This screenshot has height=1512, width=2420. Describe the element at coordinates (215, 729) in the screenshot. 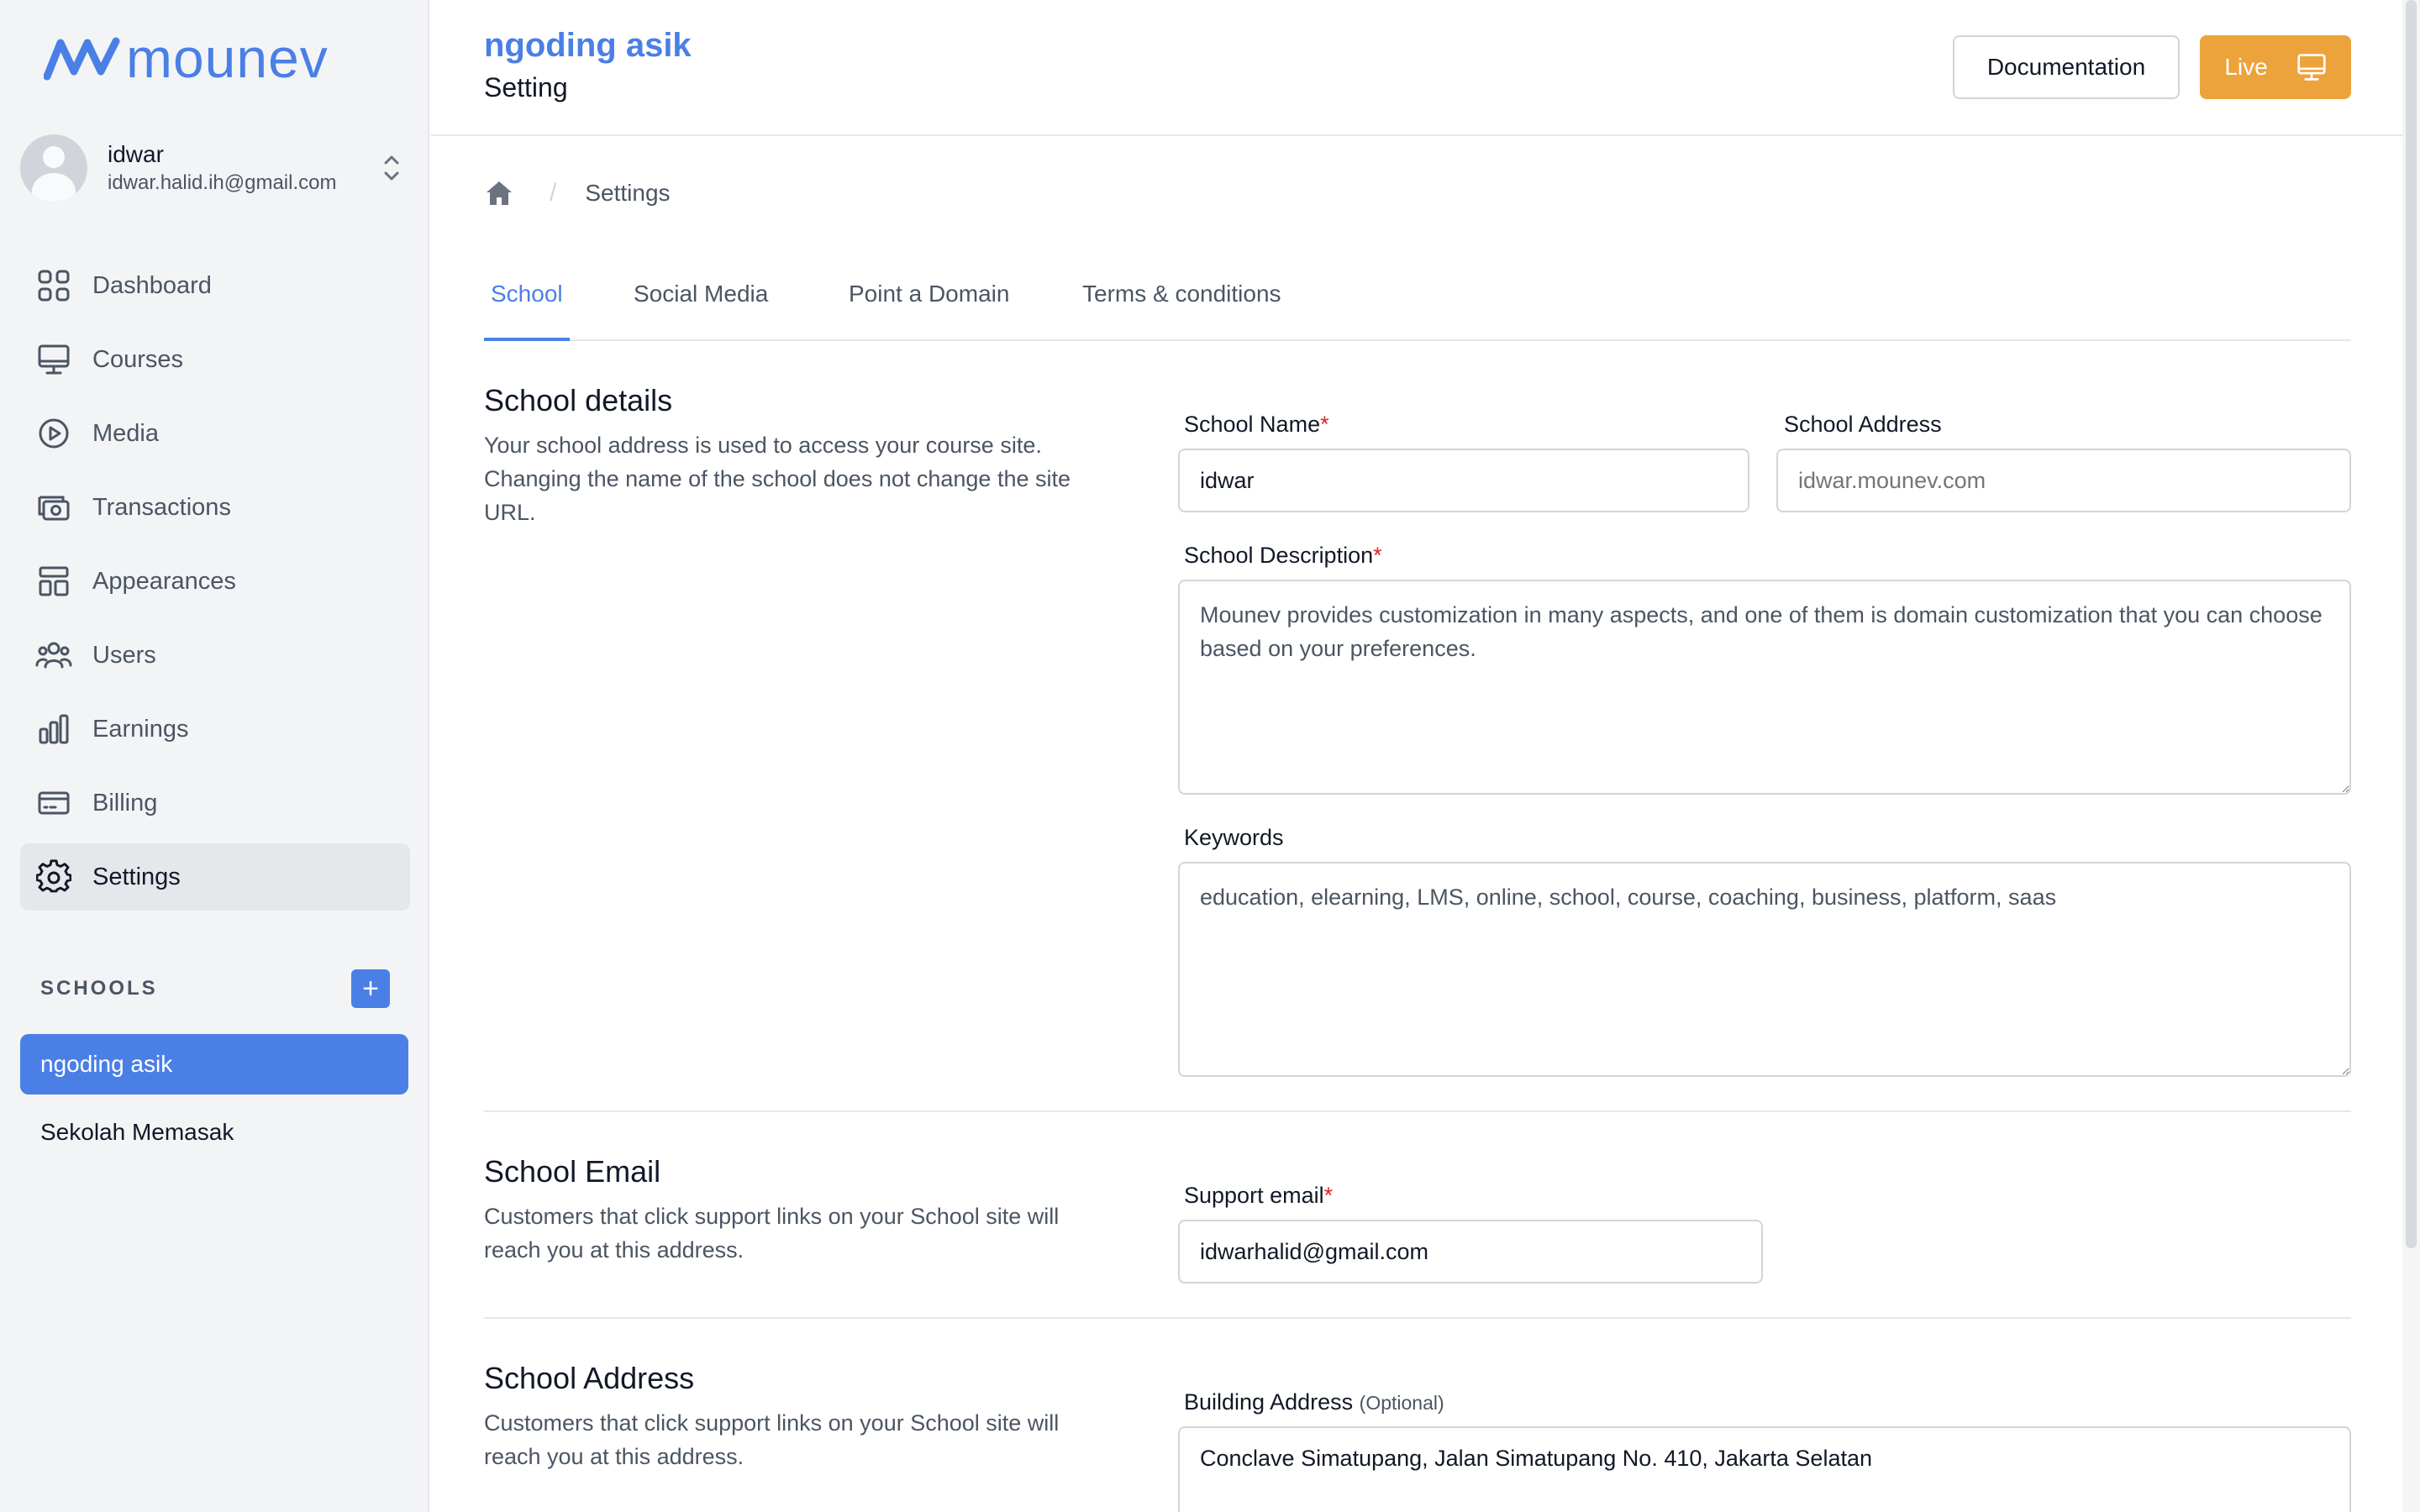

I see `sidebar-item-earnings: Earnings` at that location.